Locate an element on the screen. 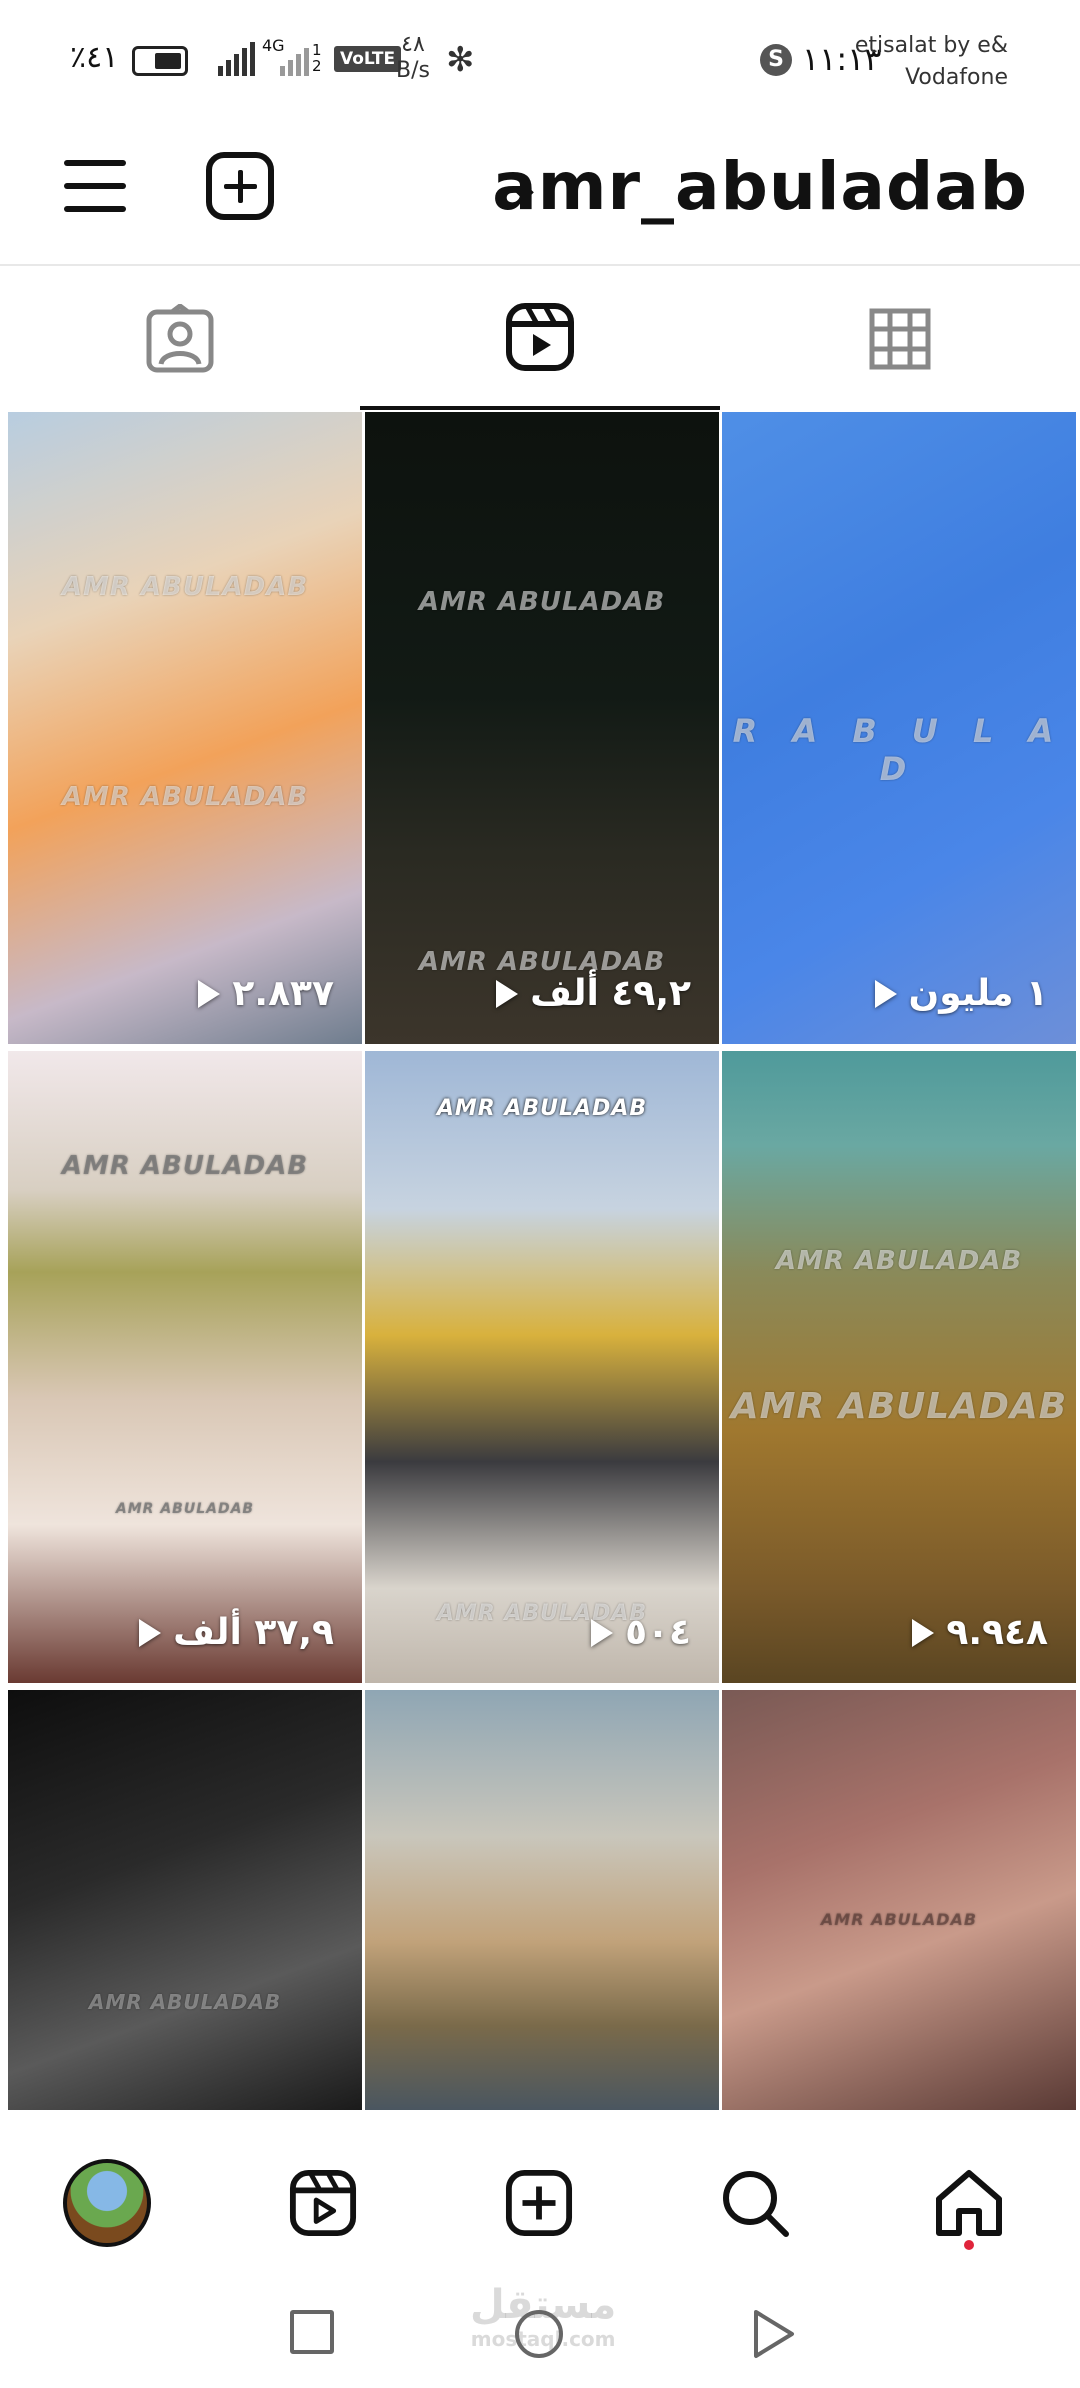  search-icon is located at coordinates (756, 2204).